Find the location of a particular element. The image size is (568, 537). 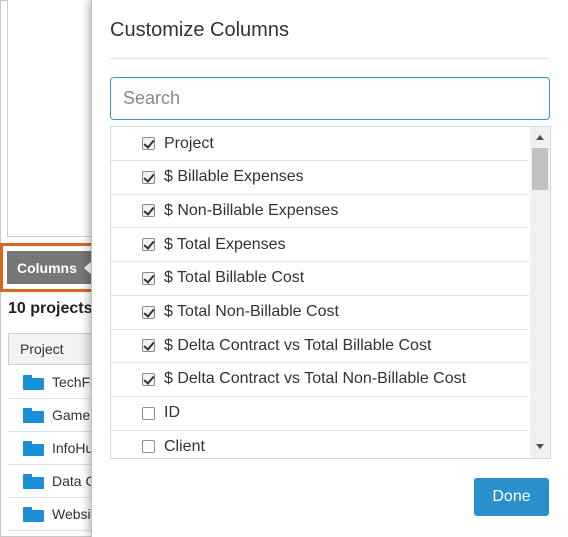

scroll-thumb is located at coordinates (540, 169).